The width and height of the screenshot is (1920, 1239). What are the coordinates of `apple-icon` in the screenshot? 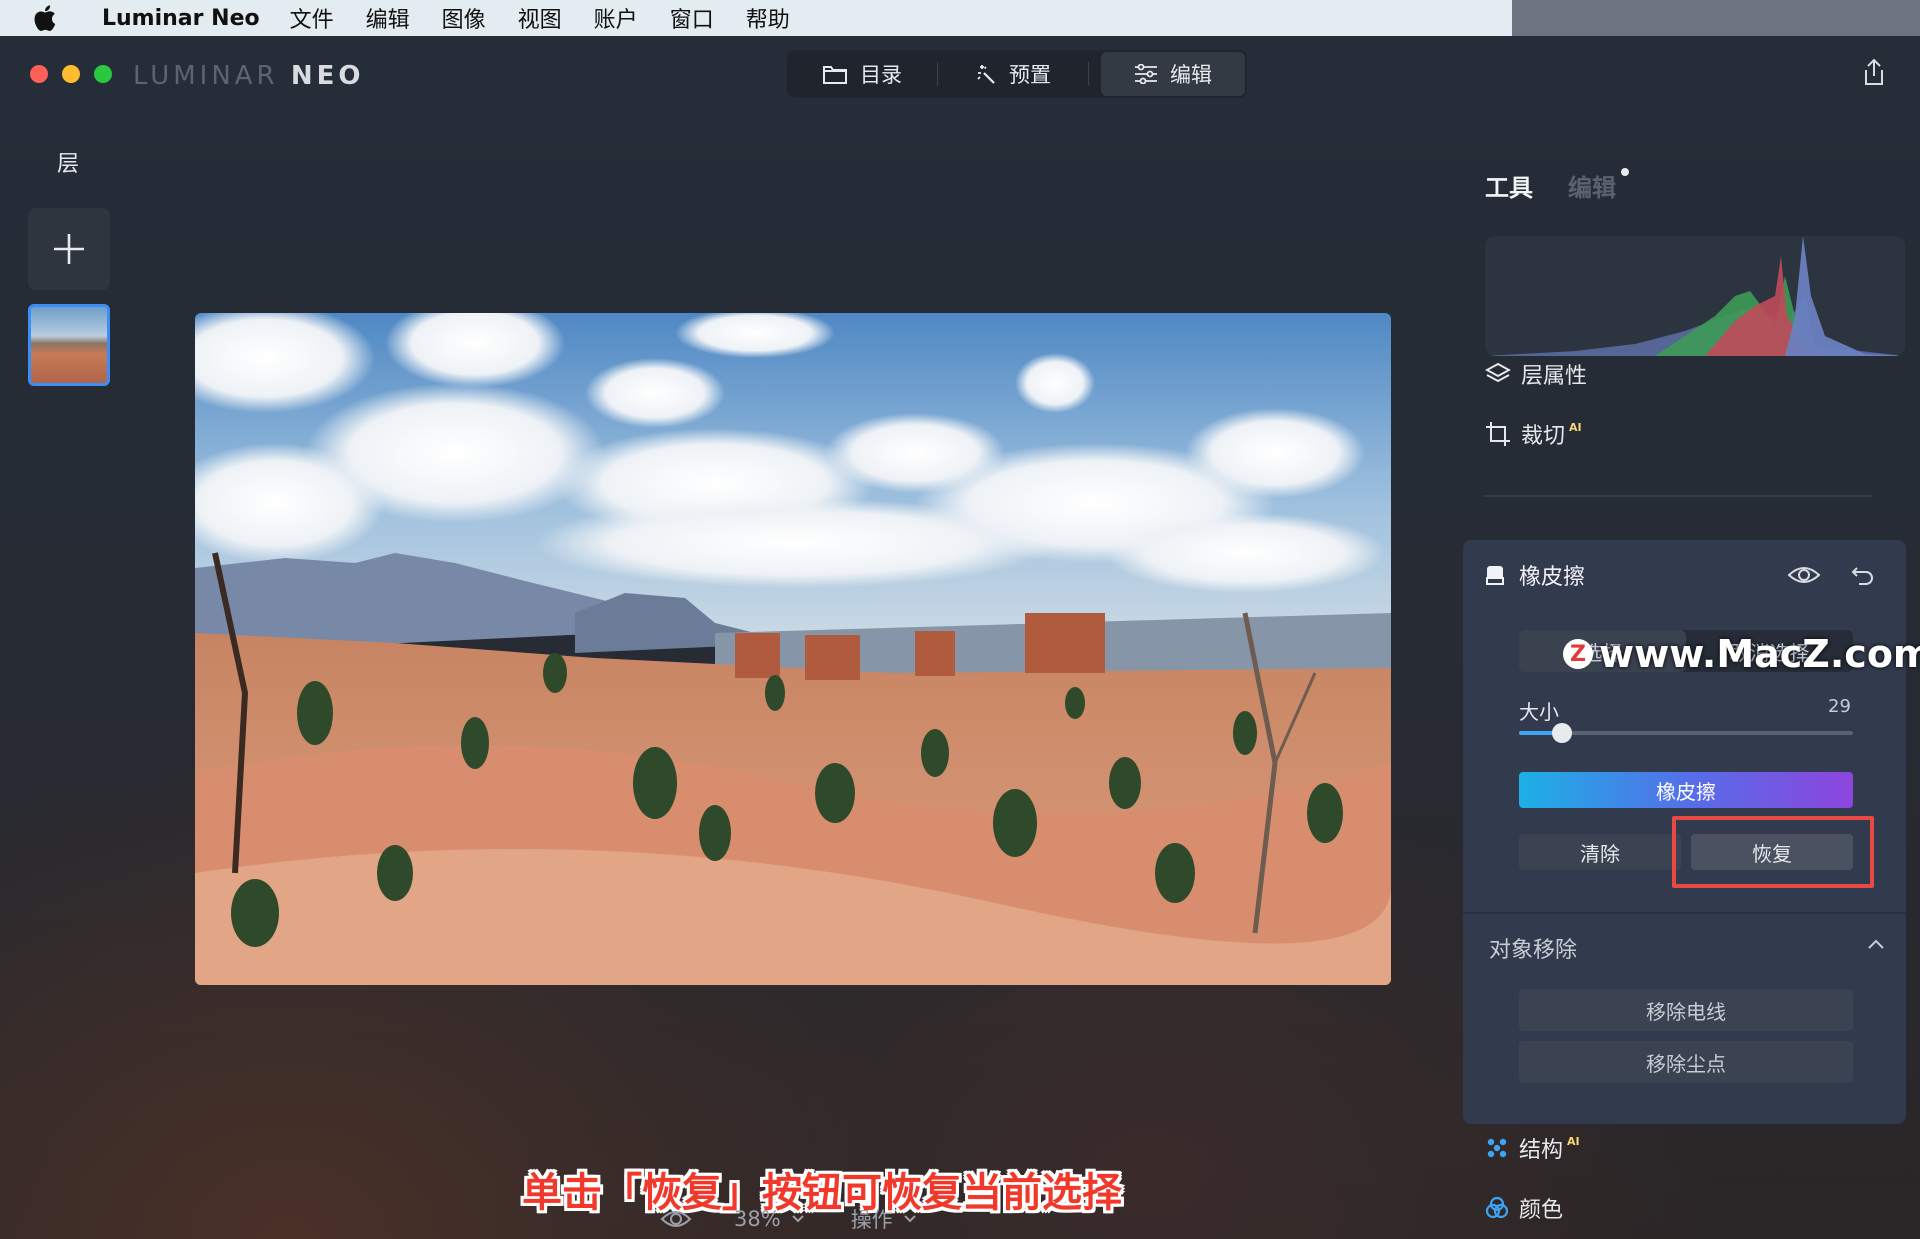 It's located at (46, 18).